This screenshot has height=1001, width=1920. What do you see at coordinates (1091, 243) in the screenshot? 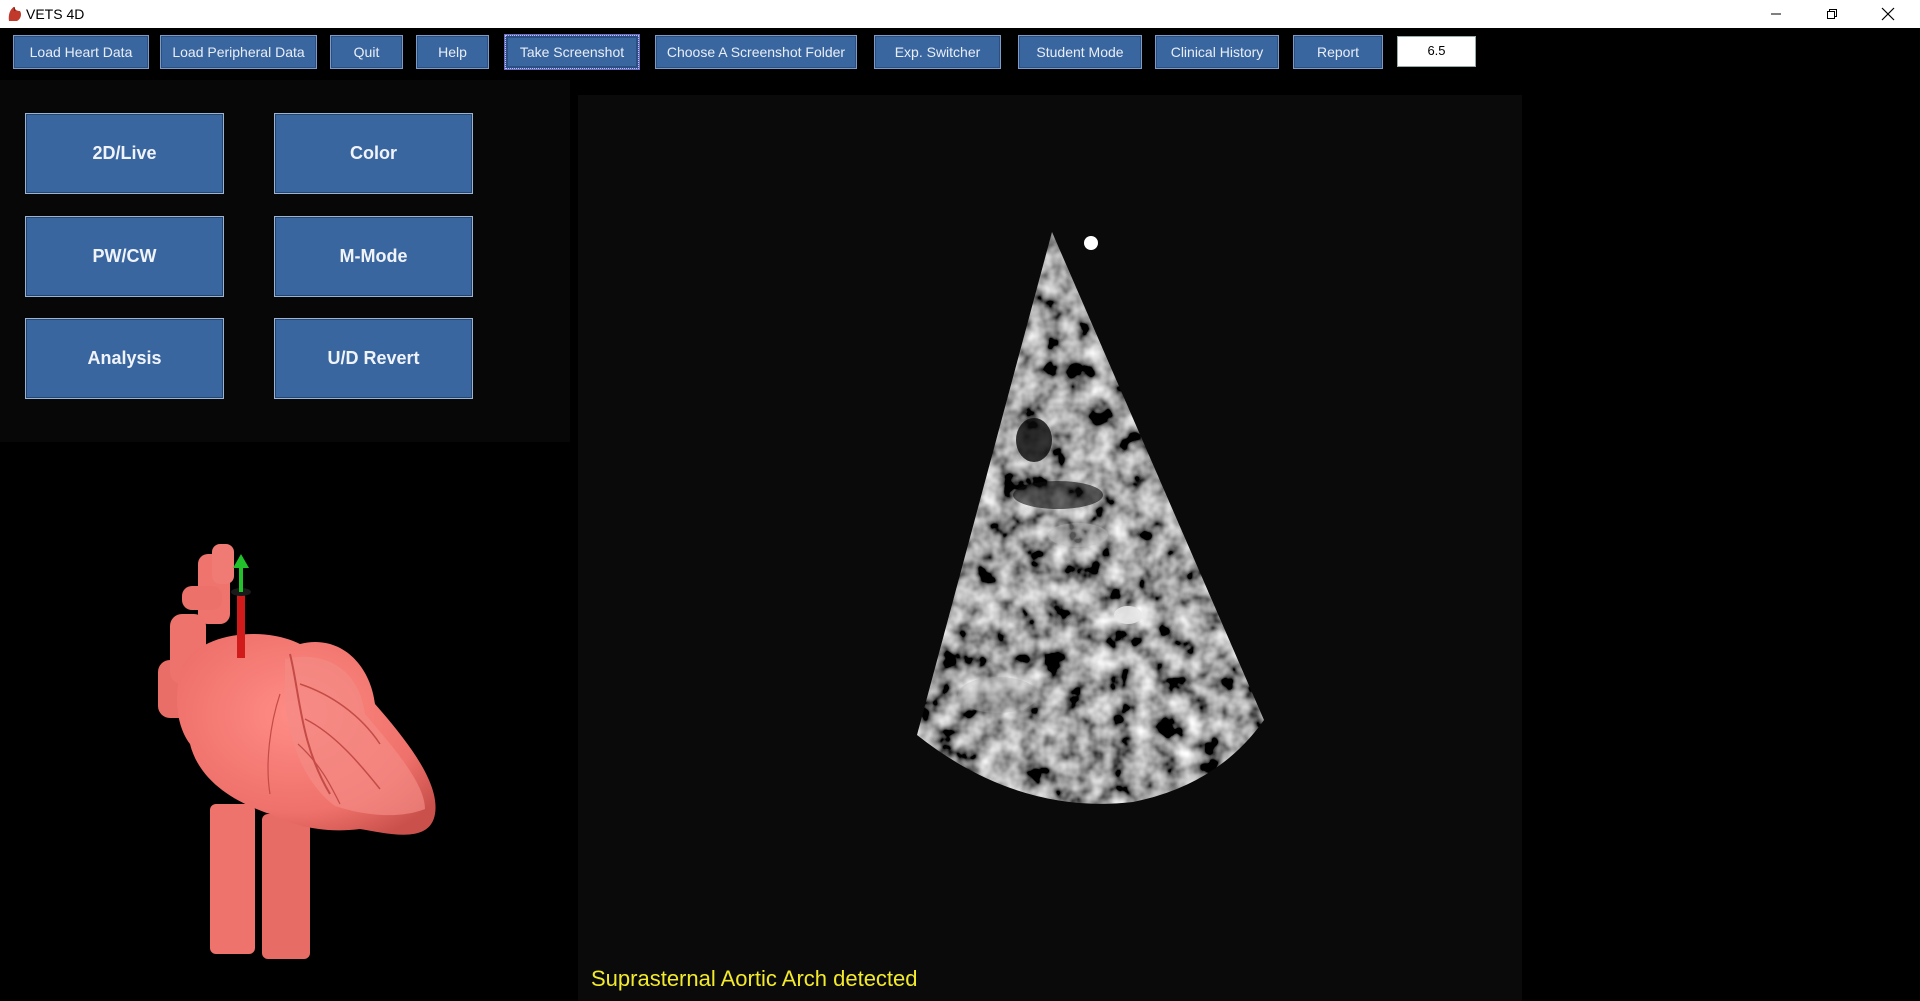
I see `orientation-marker` at bounding box center [1091, 243].